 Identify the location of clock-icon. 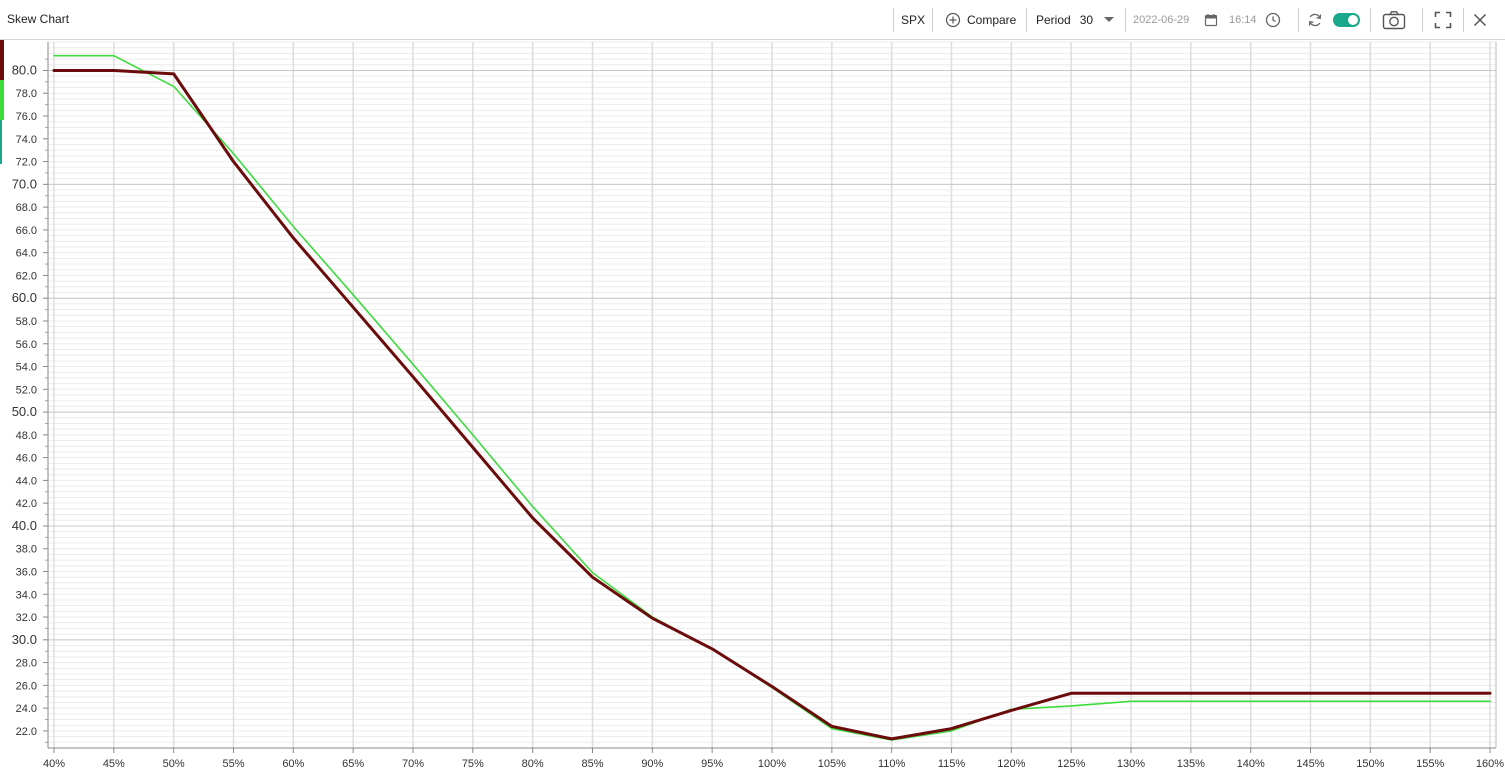
(1273, 20).